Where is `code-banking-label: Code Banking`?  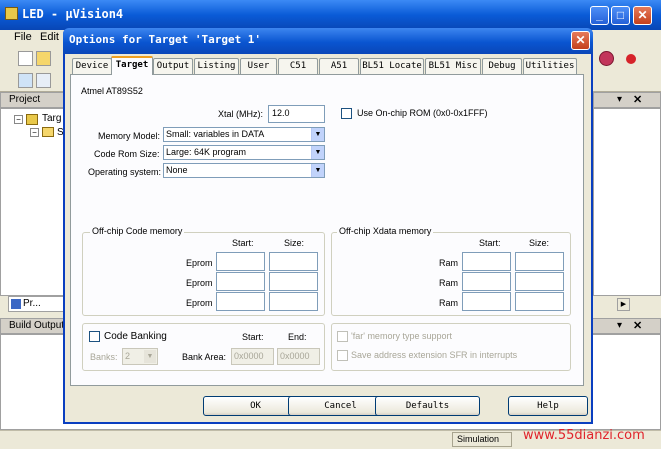
code-banking-label: Code Banking is located at coordinates (135, 336).